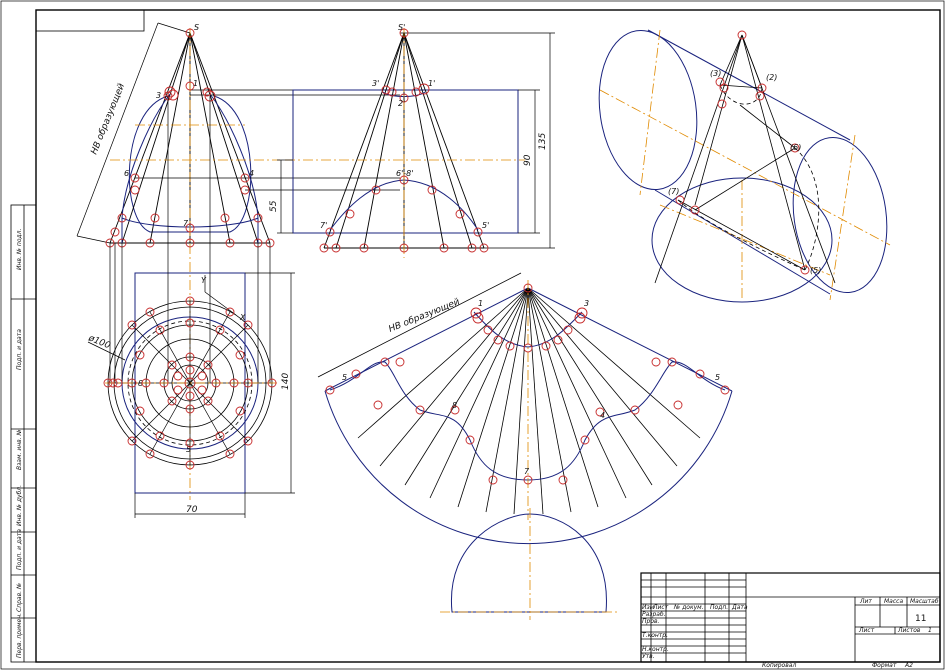 This screenshot has width=945, height=670. Describe the element at coordinates (739, 607) in the screenshot. I see `tb-date: Дата` at that location.